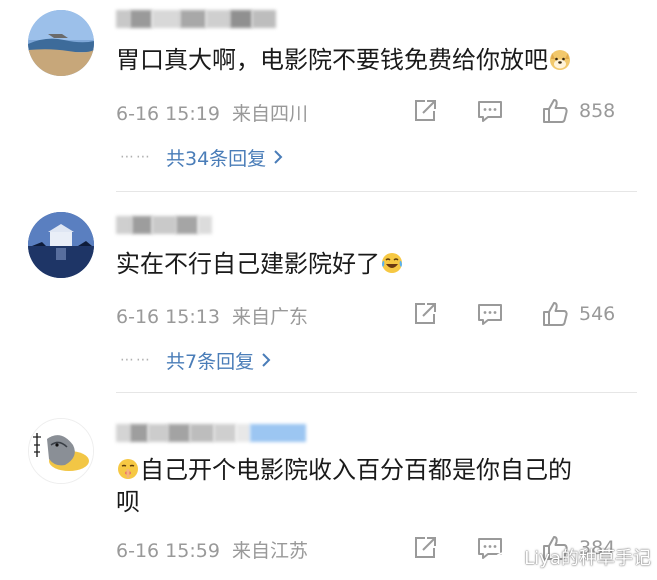 The image size is (657, 580). Describe the element at coordinates (371, 111) in the screenshot. I see `comment-meta: 6-16 15:19 来自四川 858` at that location.